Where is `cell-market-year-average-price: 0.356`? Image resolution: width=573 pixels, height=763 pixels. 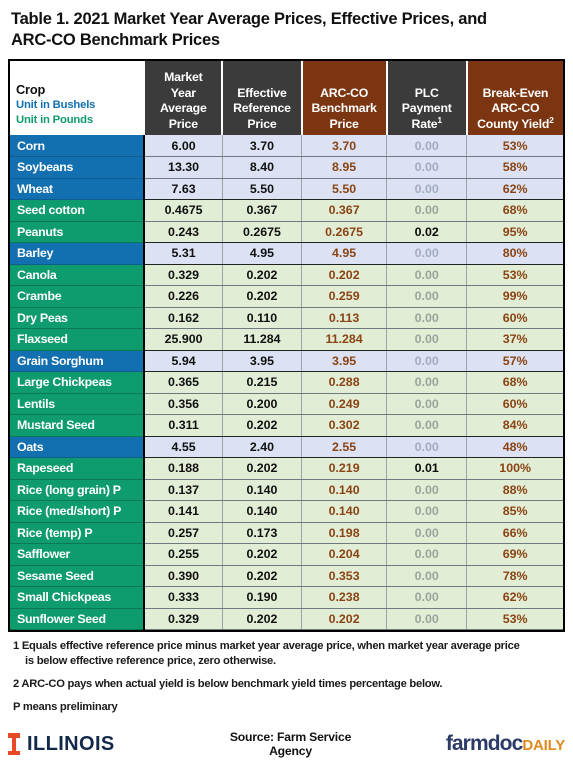 cell-market-year-average-price: 0.356 is located at coordinates (183, 404).